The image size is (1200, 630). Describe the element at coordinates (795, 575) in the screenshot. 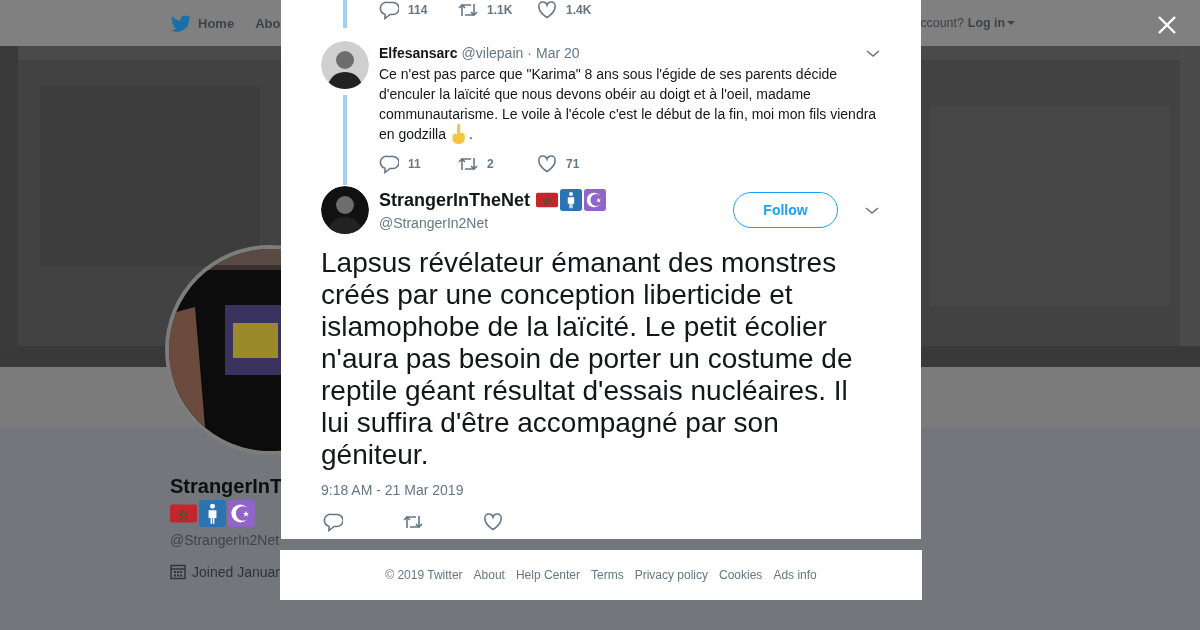

I see `footer-link: Ads info` at that location.